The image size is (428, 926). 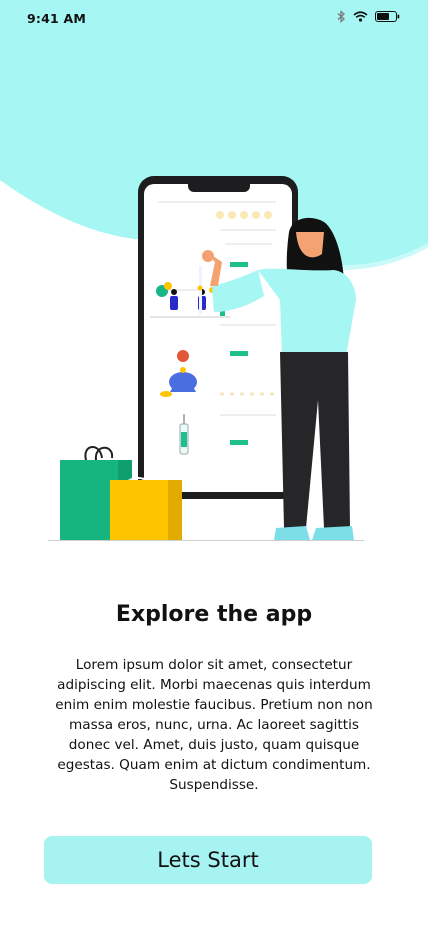 I want to click on status-icons, so click(x=368, y=16).